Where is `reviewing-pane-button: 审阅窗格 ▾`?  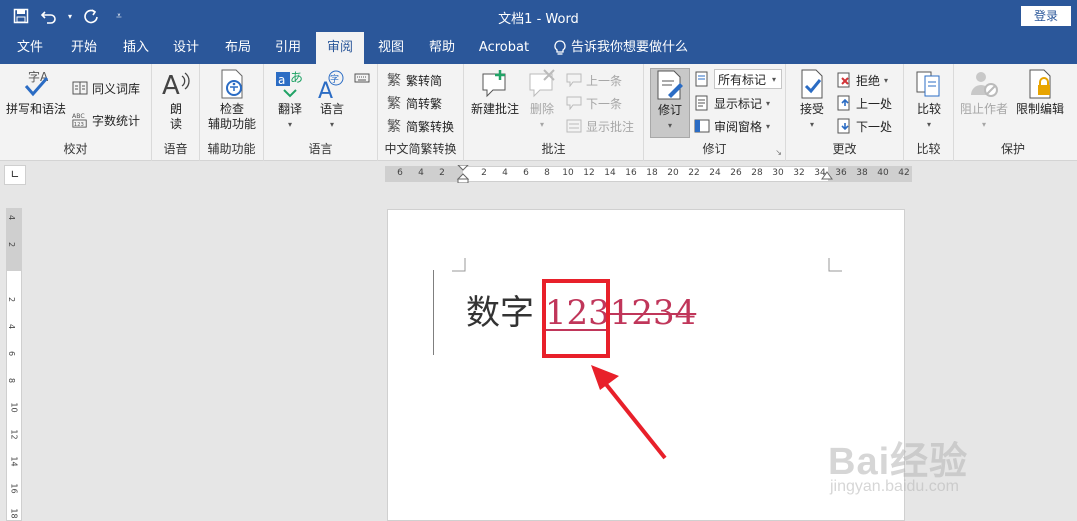
reviewing-pane-button: 审阅窗格 ▾ is located at coordinates (732, 126).